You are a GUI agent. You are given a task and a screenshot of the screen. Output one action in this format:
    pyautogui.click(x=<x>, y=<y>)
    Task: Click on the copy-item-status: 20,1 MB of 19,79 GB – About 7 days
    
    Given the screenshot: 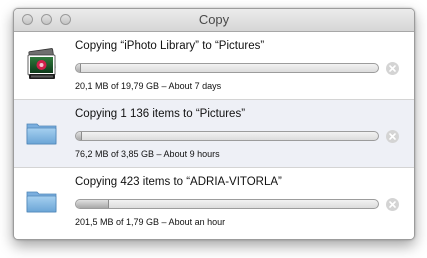 What is the action you would take?
    pyautogui.click(x=148, y=86)
    